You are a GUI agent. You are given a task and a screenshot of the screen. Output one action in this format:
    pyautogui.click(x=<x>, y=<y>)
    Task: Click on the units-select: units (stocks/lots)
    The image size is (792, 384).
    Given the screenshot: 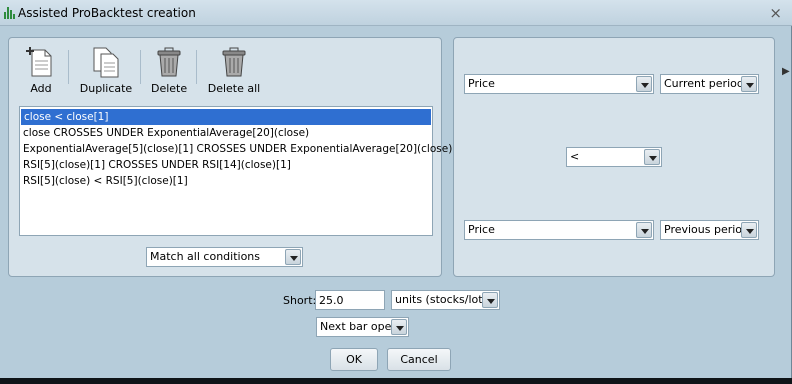 What is the action you would take?
    pyautogui.click(x=445, y=300)
    